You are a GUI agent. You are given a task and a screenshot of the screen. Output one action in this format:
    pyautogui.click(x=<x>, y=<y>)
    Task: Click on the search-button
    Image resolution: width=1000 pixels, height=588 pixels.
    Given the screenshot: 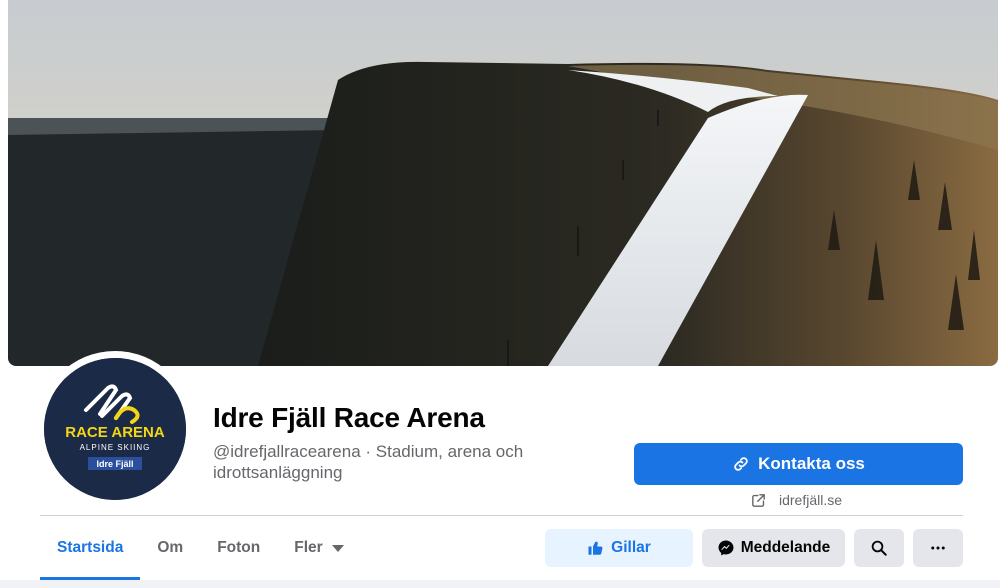 What is the action you would take?
    pyautogui.click(x=879, y=548)
    